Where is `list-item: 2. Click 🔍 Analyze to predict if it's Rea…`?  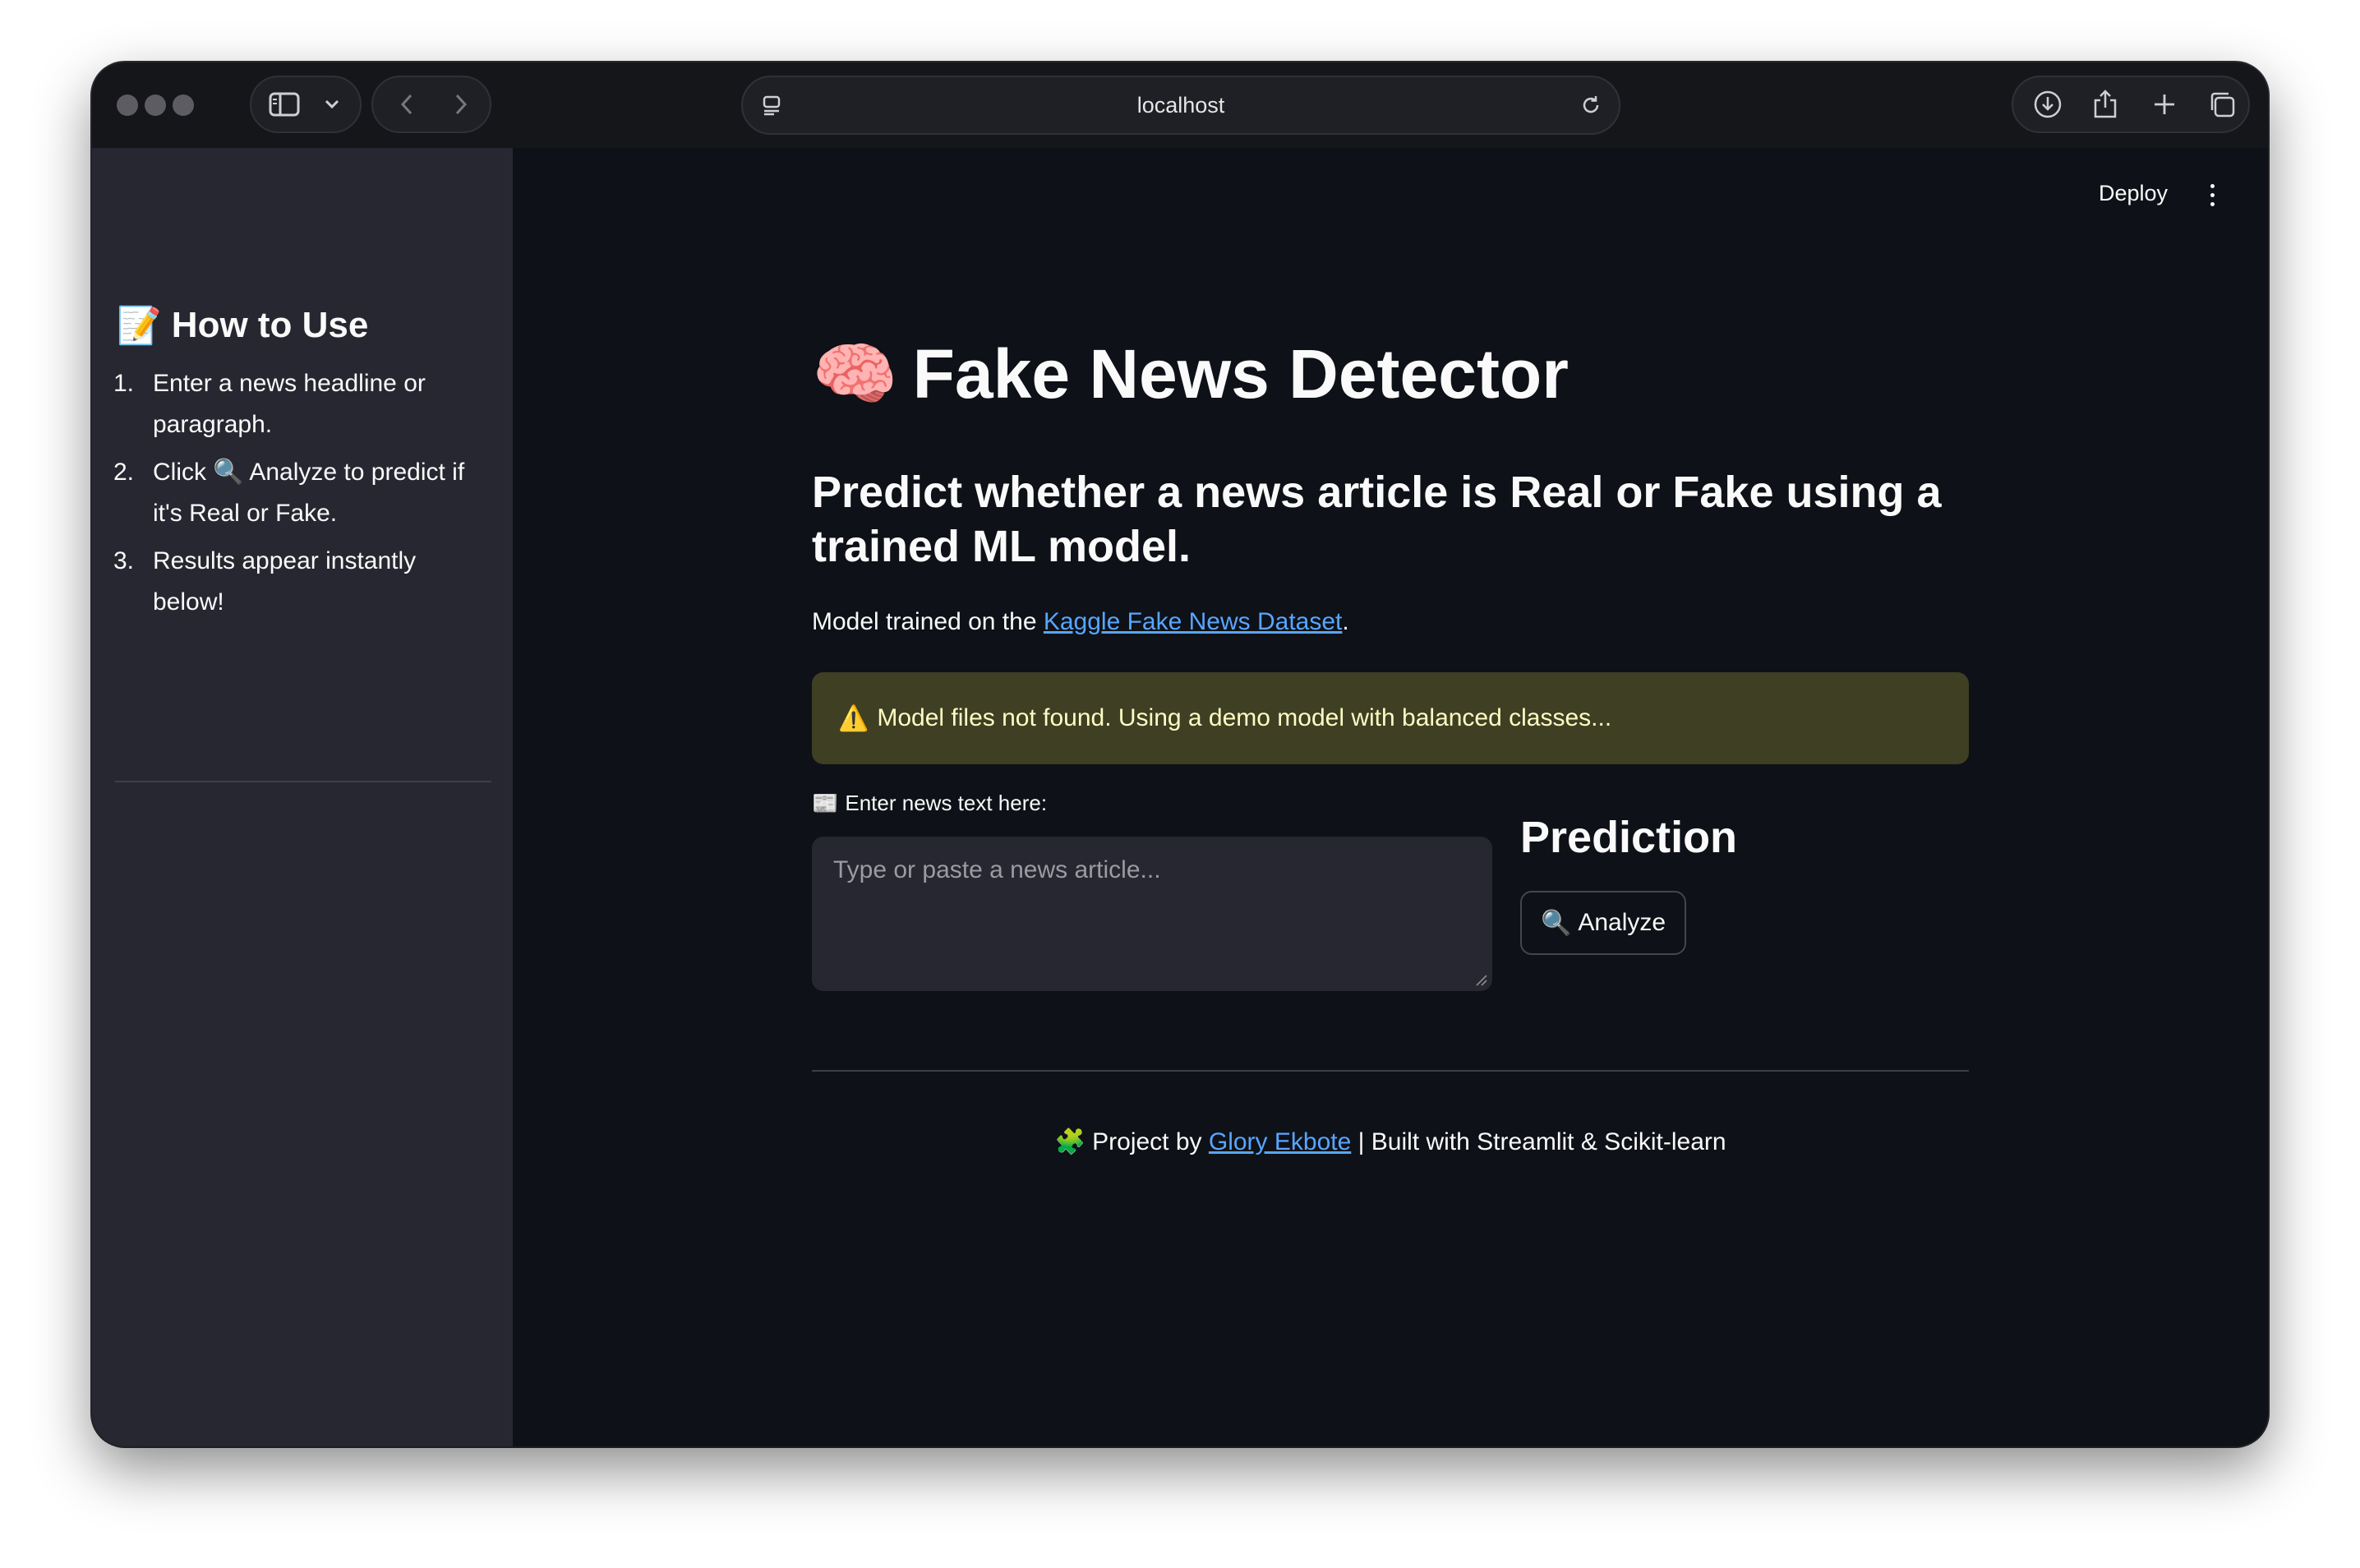
list-item: 2. Click 🔍 Analyze to predict if it's Rea… is located at coordinates (302, 493).